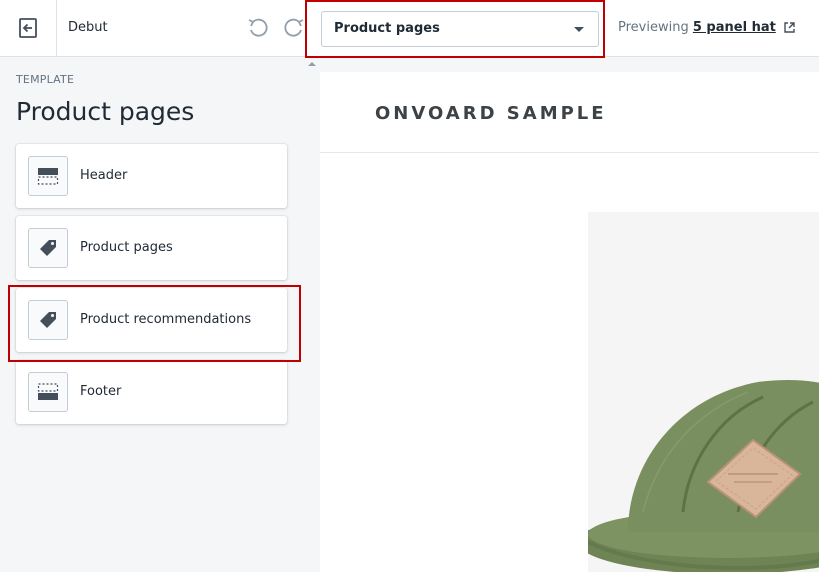 The height and width of the screenshot is (572, 819). I want to click on template-select-highlight: Product pages, so click(455, 29).